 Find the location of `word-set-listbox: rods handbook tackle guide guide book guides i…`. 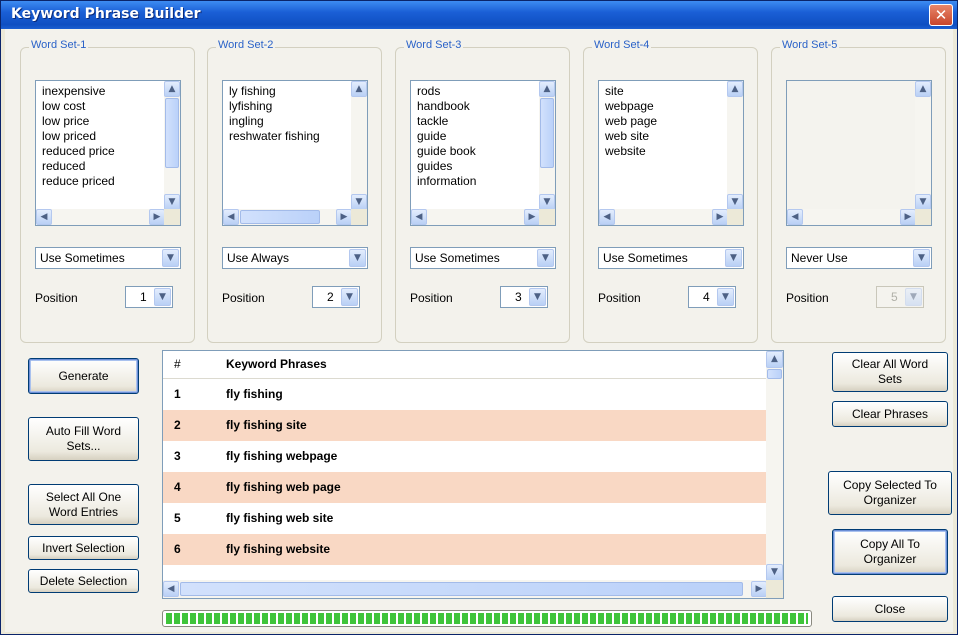

word-set-listbox: rods handbook tackle guide guide book guides i… is located at coordinates (483, 153).